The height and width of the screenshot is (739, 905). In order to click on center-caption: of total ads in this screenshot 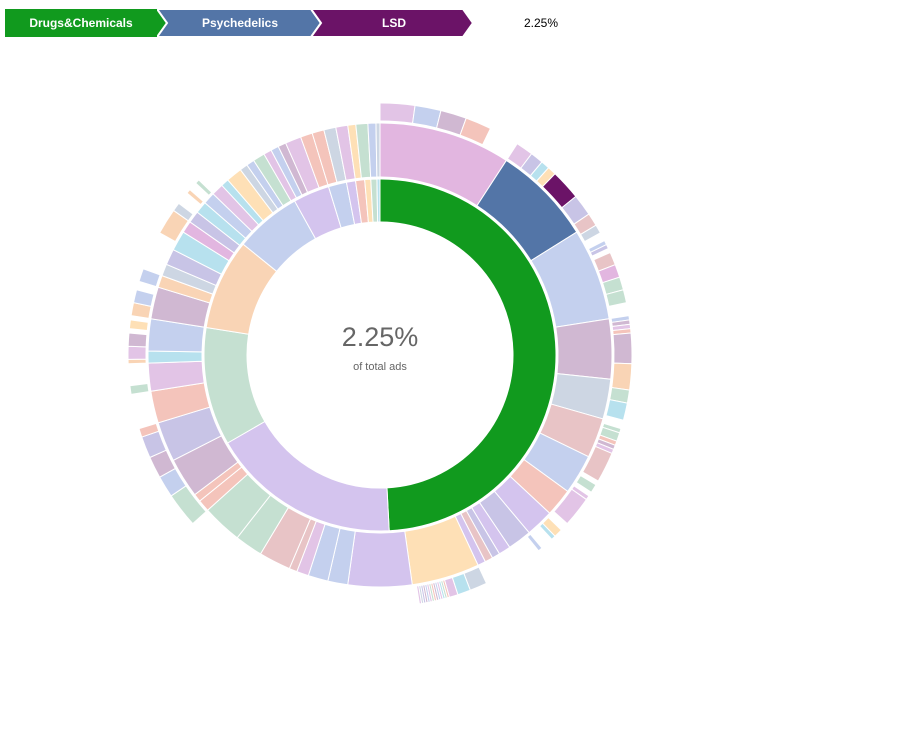, I will do `click(380, 367)`.